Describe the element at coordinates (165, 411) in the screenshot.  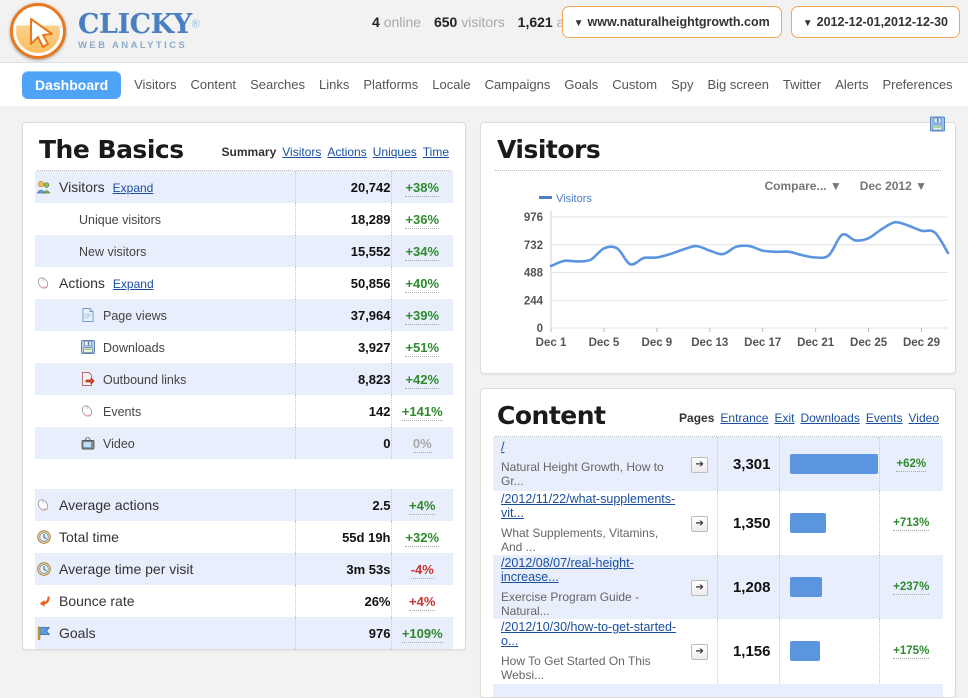
I see `stat-label-cell: Events` at that location.